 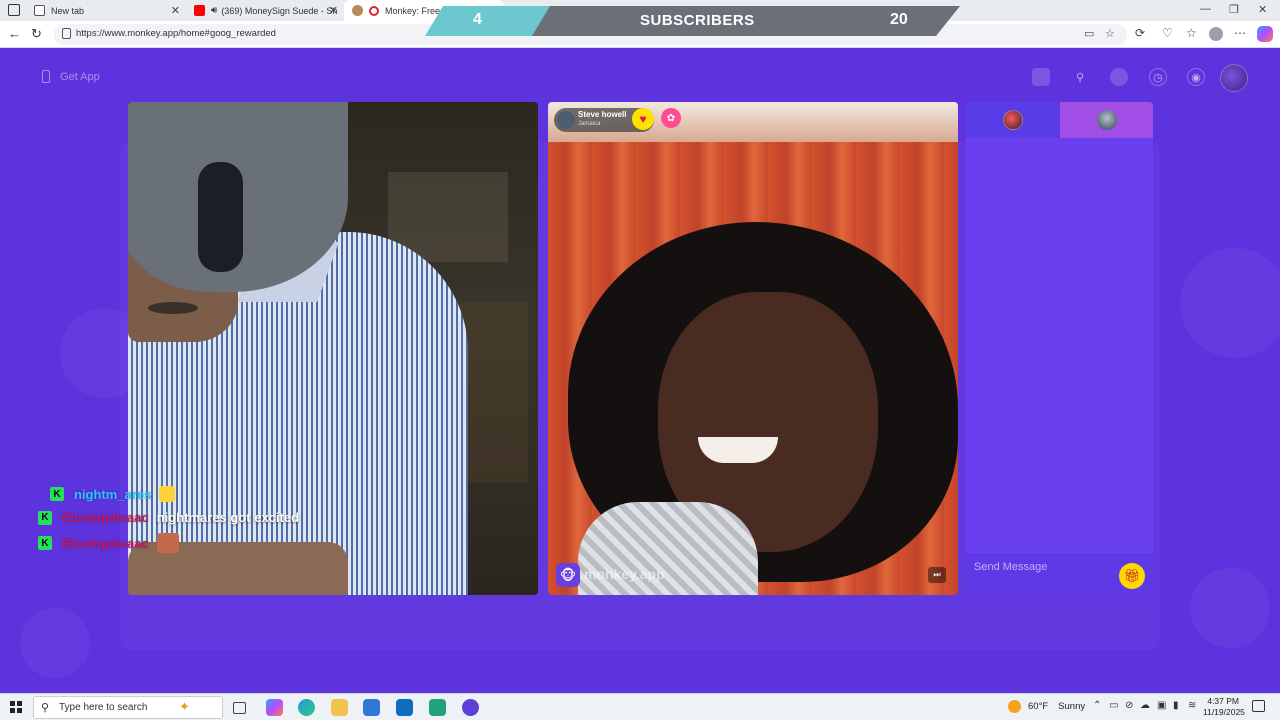 I want to click on lock-icon, so click(x=66, y=33).